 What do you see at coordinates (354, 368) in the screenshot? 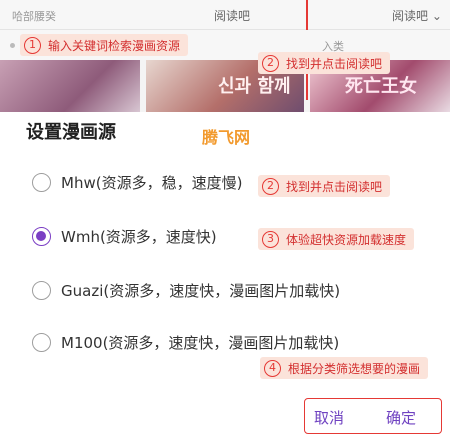
I see `callout-text: 根据分类筛选想要的漫画` at bounding box center [354, 368].